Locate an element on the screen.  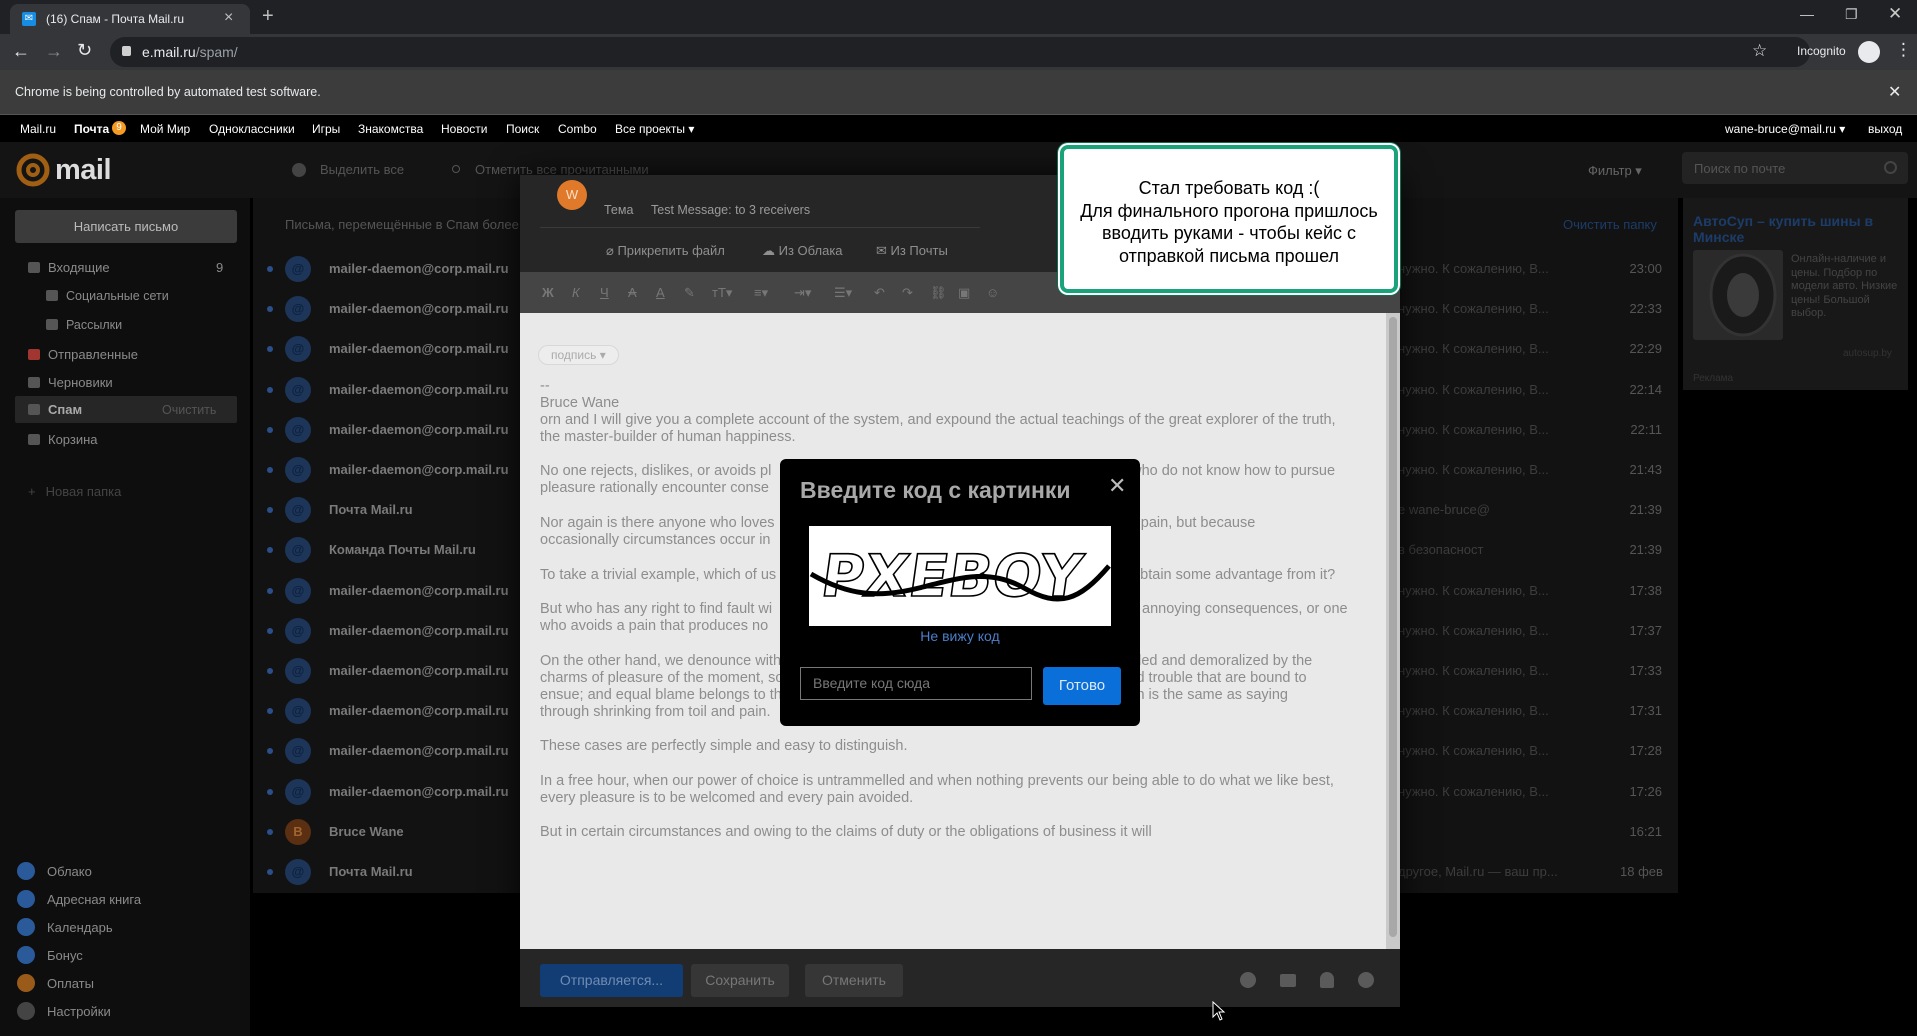
nav-search: Поиск is located at coordinates (522, 129).